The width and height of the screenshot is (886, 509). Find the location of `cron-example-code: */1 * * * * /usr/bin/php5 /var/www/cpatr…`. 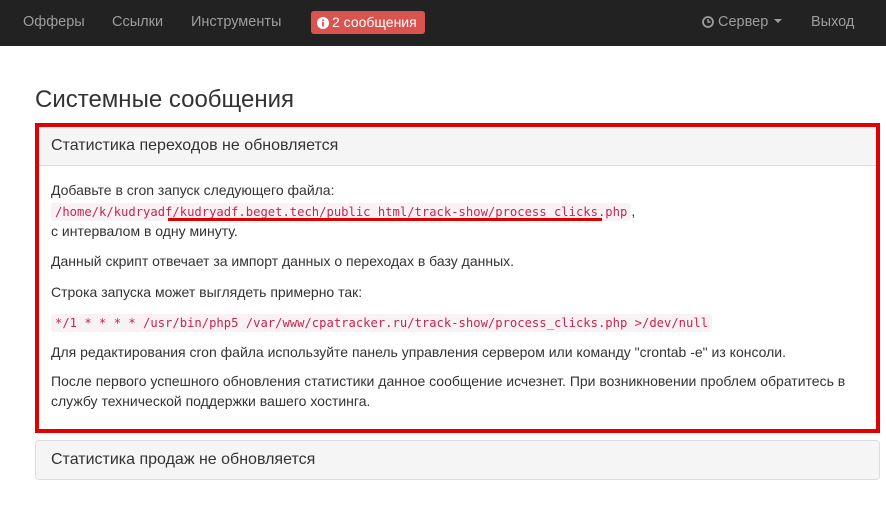

cron-example-code: */1 * * * * /usr/bin/php5 /var/www/cpatr… is located at coordinates (382, 323).